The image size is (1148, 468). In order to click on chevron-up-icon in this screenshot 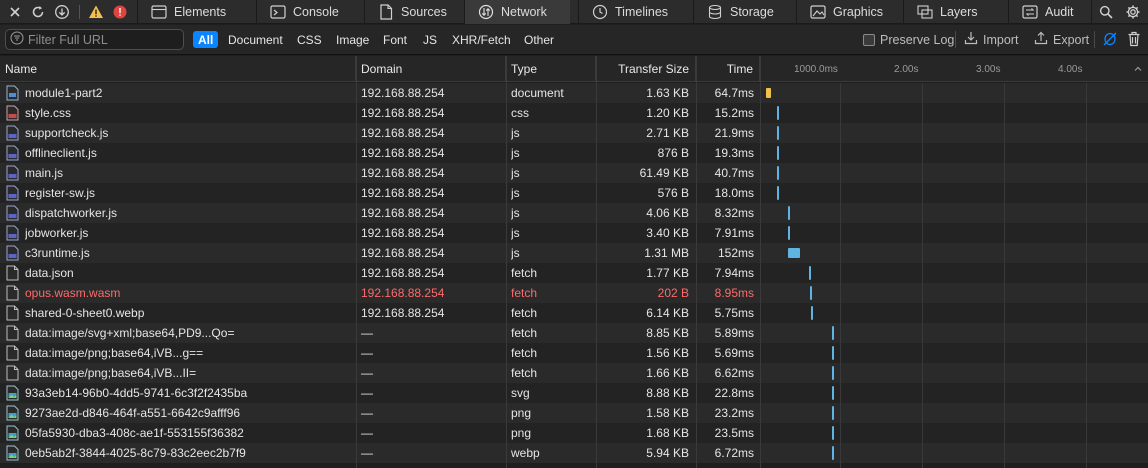, I will do `click(1138, 70)`.